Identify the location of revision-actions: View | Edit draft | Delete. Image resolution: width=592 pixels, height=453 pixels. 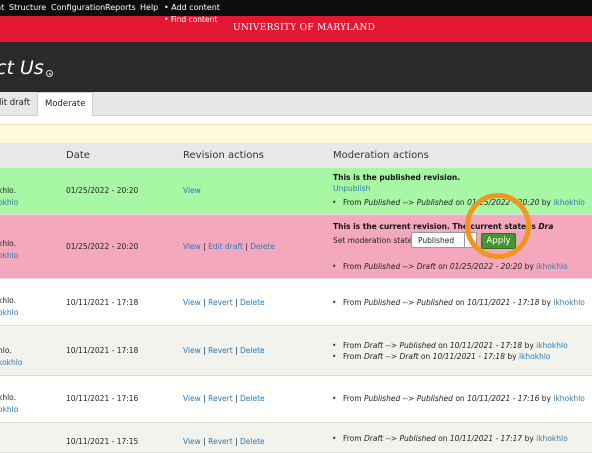
(229, 246).